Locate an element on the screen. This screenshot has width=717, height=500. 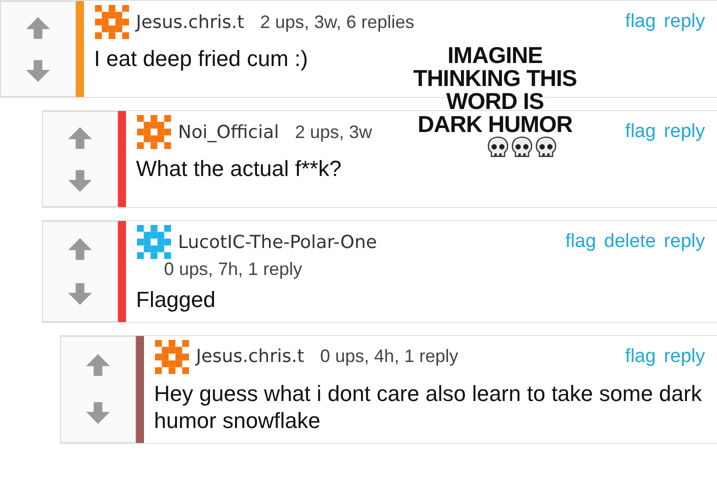
comment-text: I eat deep fried cum :) is located at coordinates (201, 58).